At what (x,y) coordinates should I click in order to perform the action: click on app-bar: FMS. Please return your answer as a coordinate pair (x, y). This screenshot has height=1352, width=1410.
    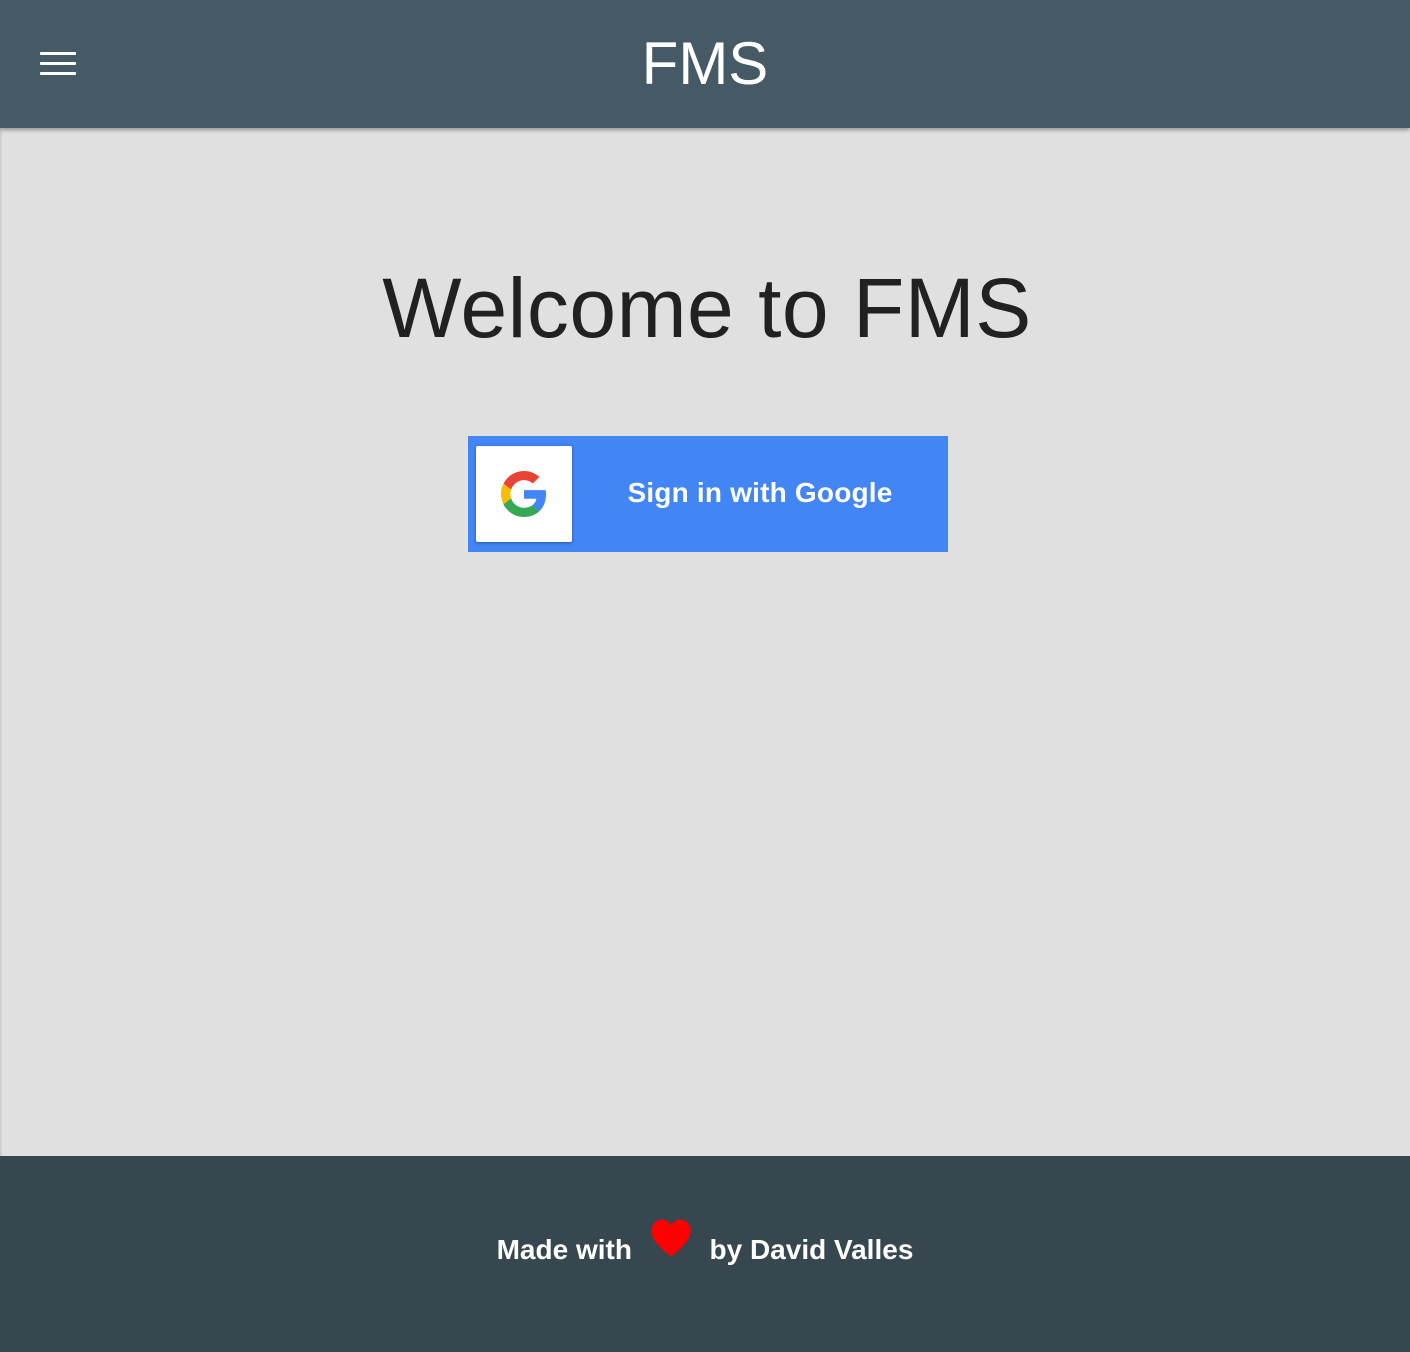
    Looking at the image, I should click on (705, 64).